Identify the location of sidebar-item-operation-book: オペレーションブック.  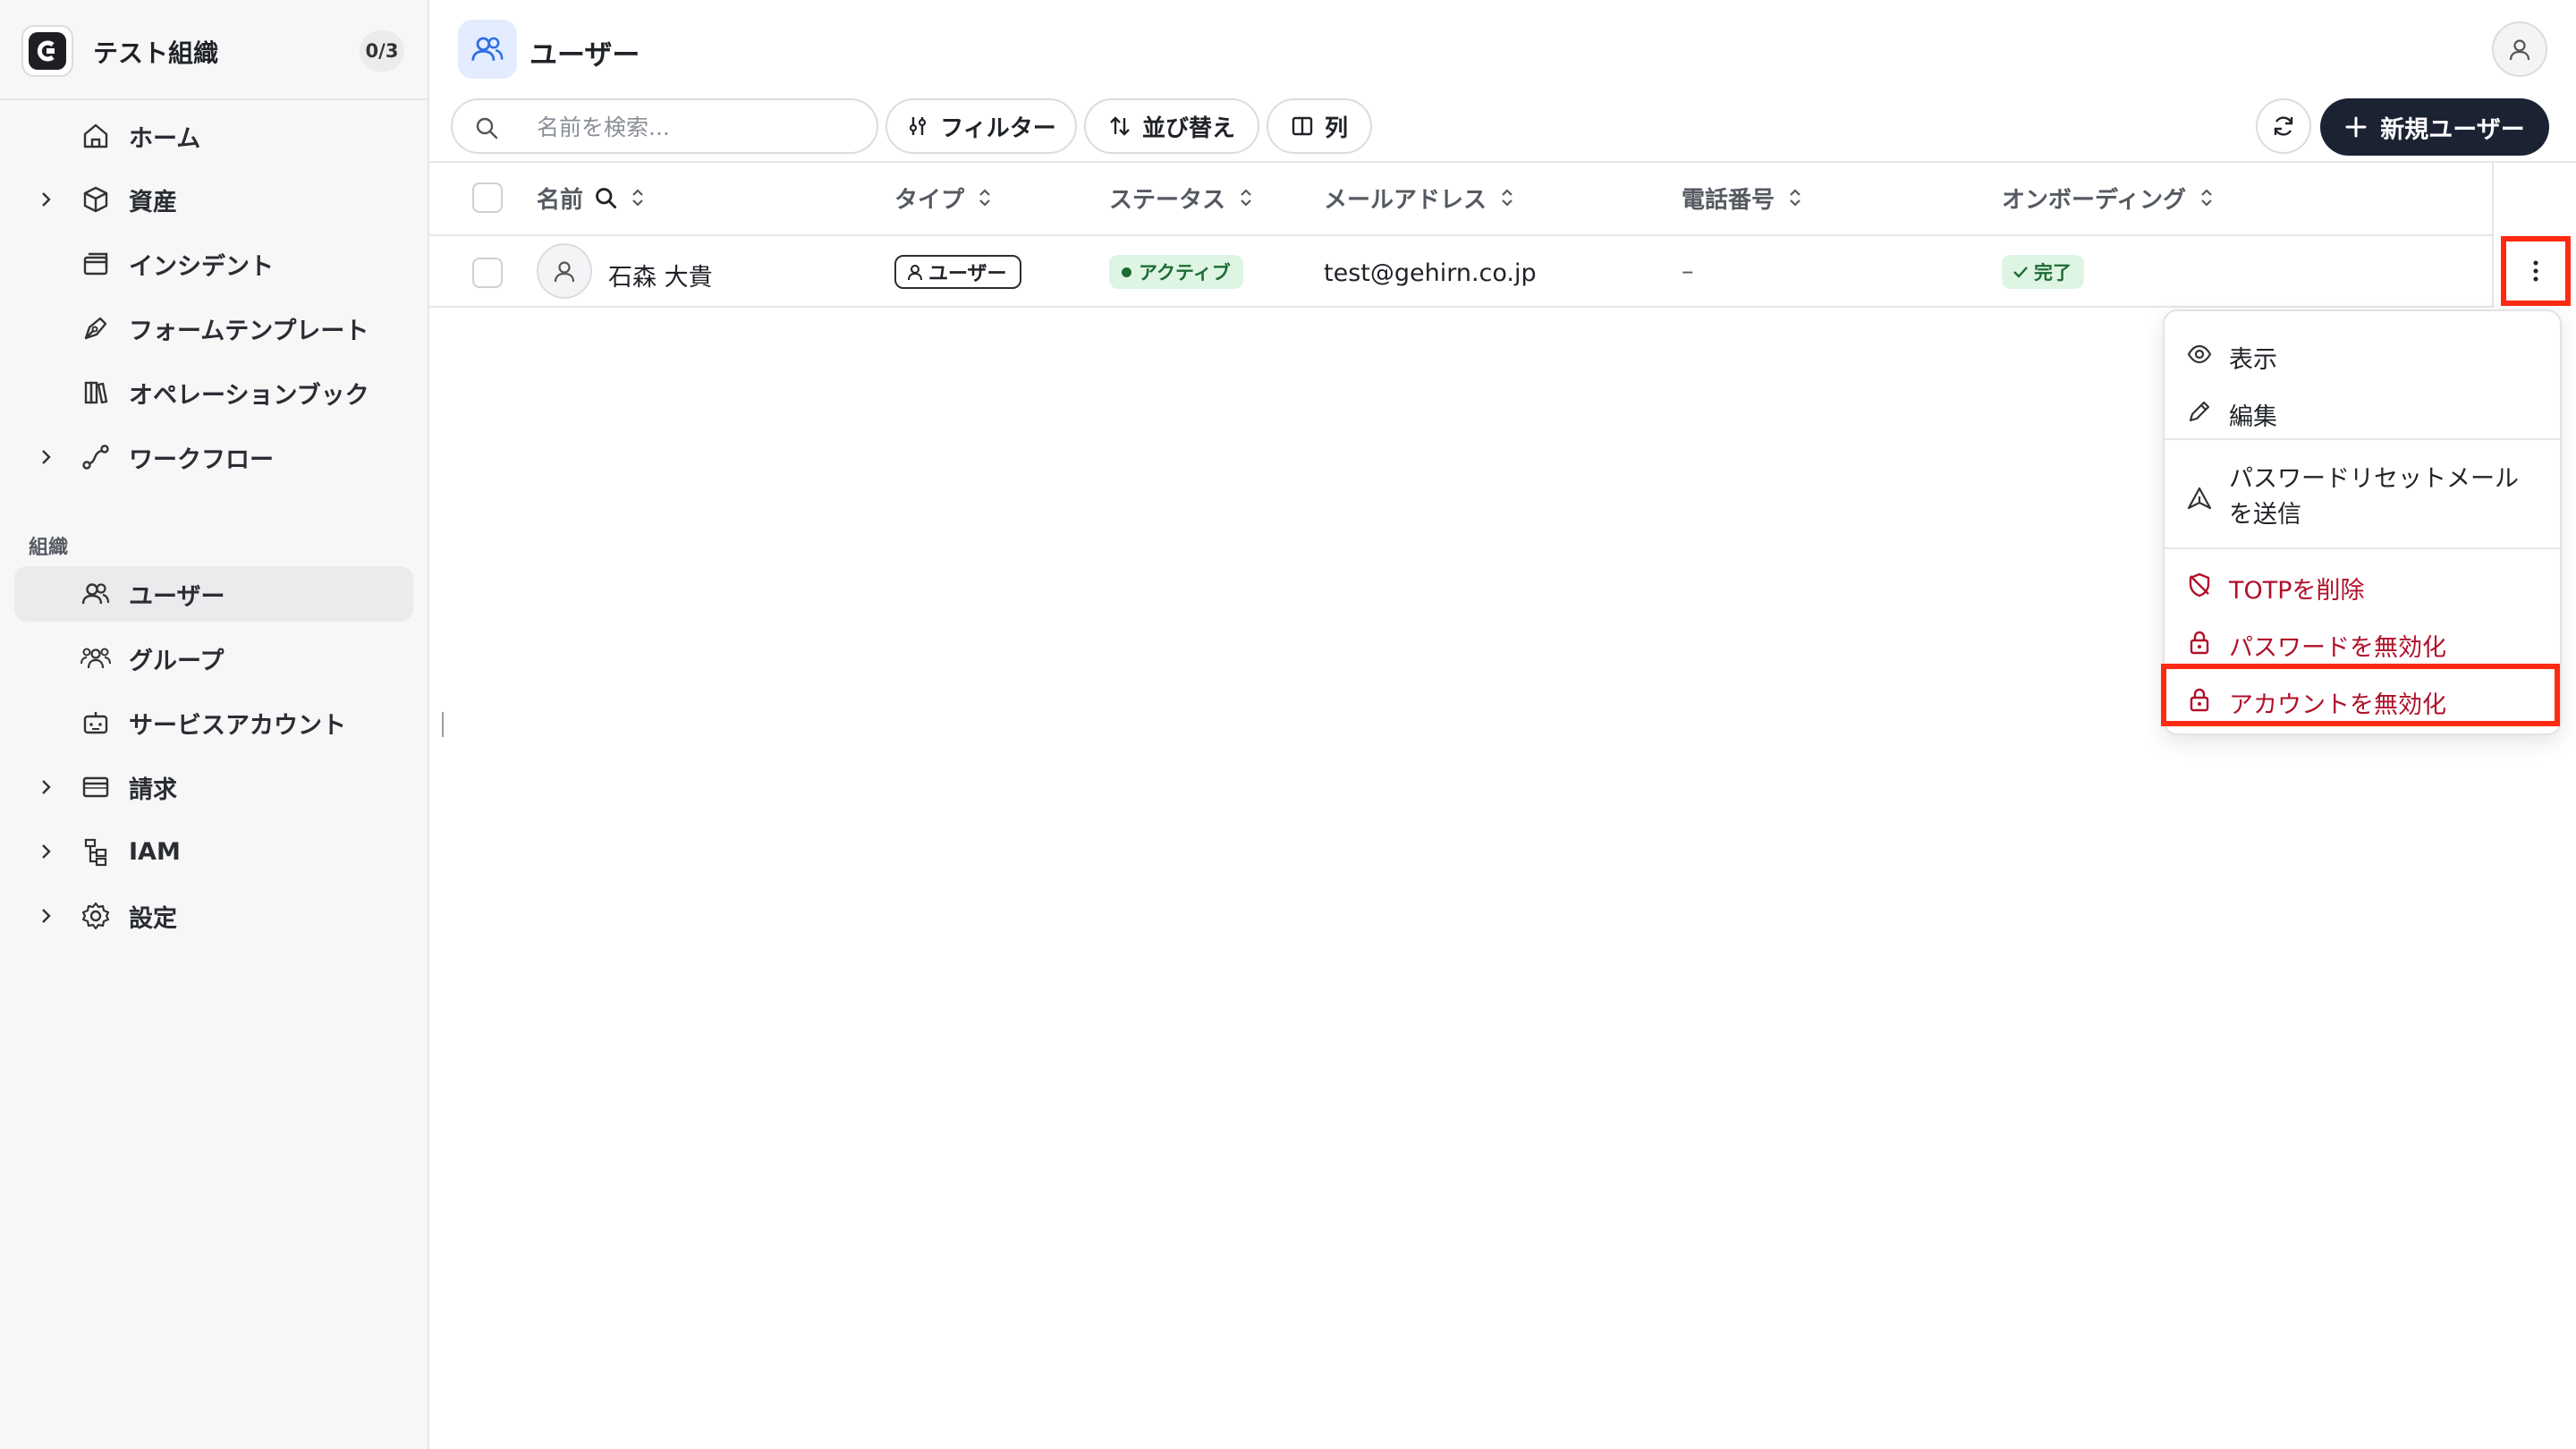
(213, 392).